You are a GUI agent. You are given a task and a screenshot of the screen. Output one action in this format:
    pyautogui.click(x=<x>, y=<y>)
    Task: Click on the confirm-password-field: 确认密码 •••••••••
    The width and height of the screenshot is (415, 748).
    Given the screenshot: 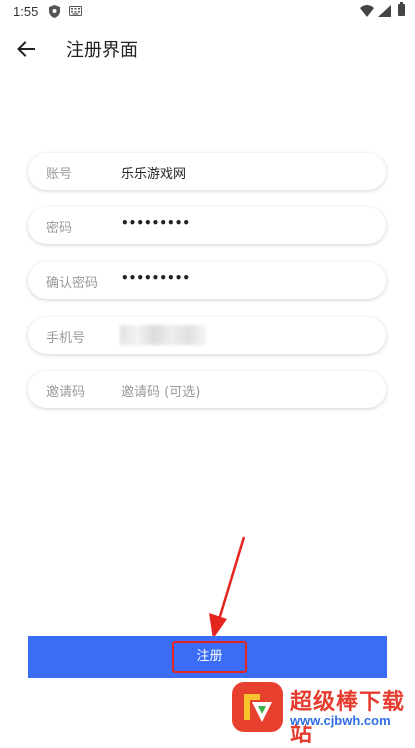 What is the action you would take?
    pyautogui.click(x=207, y=280)
    